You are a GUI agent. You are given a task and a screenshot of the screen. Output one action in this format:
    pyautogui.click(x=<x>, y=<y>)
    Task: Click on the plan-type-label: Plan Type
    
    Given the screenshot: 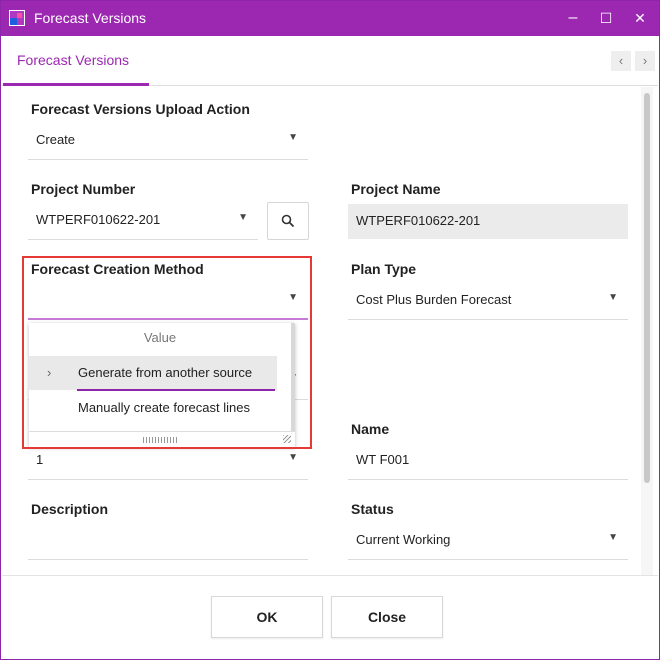 What is the action you would take?
    pyautogui.click(x=384, y=269)
    